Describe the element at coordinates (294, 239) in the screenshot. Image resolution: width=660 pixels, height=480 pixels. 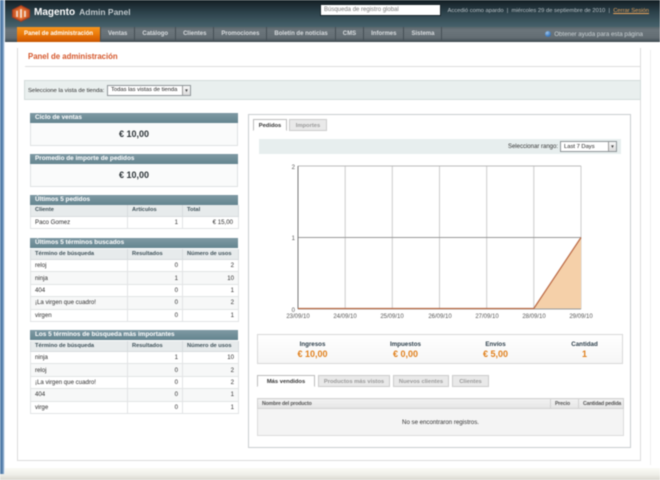
I see `svg-text: 1` at that location.